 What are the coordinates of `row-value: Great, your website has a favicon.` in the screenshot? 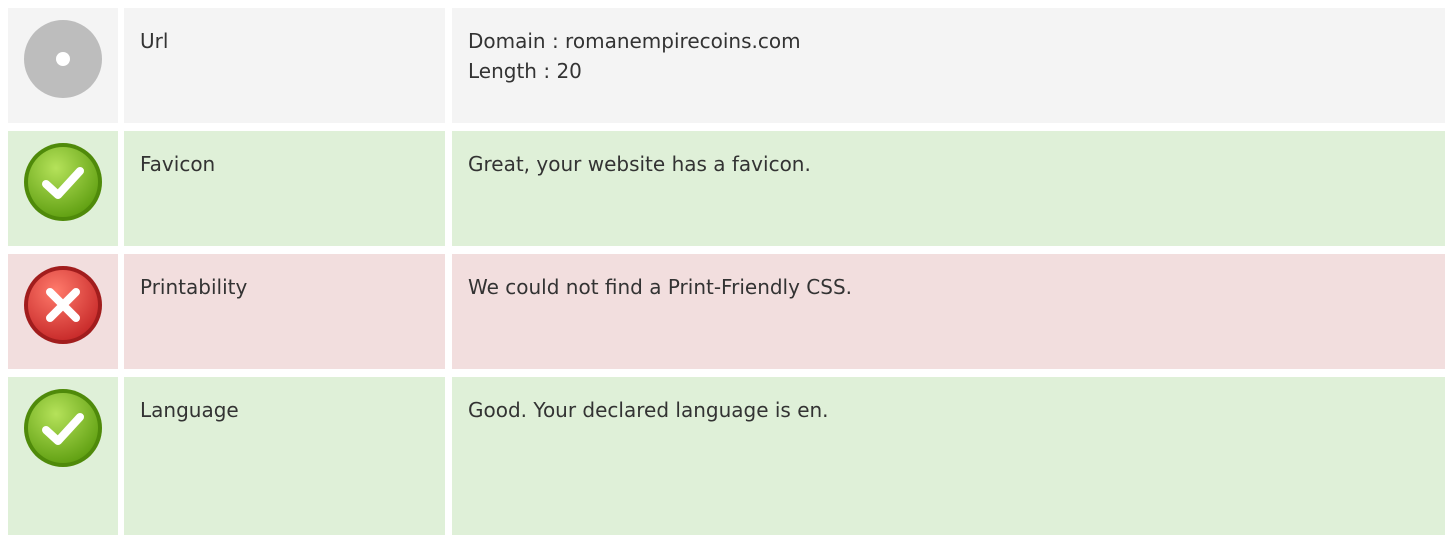 It's located at (948, 188).